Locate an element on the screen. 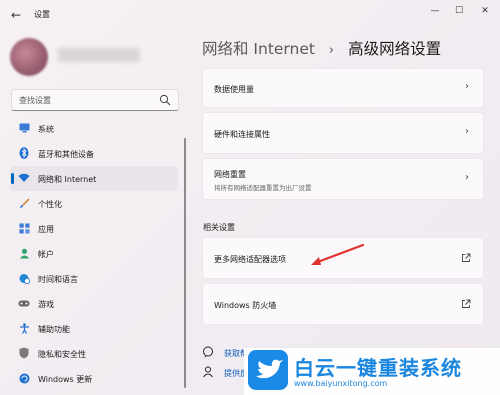  maximize-button: ☐ is located at coordinates (459, 11).